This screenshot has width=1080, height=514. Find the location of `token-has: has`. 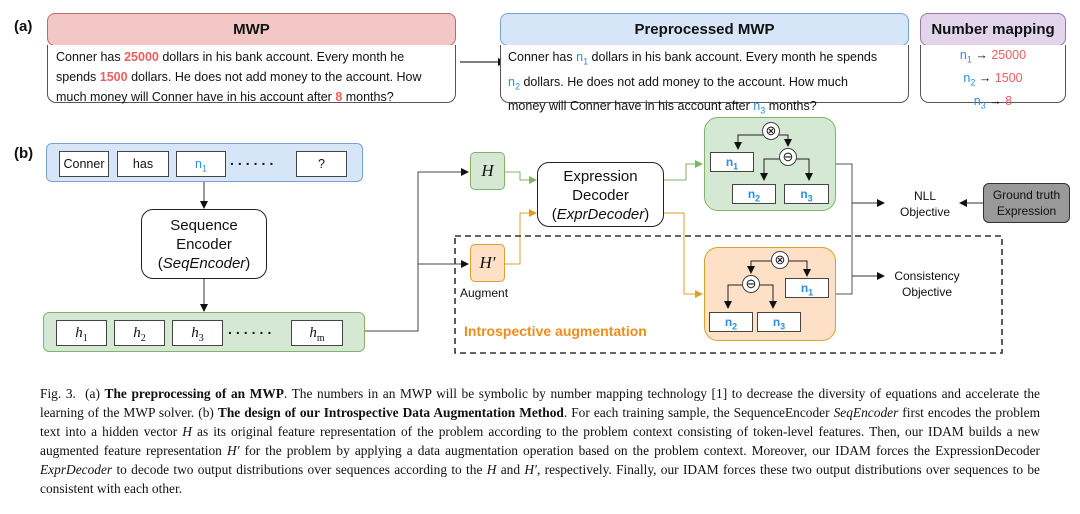

token-has: has is located at coordinates (143, 164).